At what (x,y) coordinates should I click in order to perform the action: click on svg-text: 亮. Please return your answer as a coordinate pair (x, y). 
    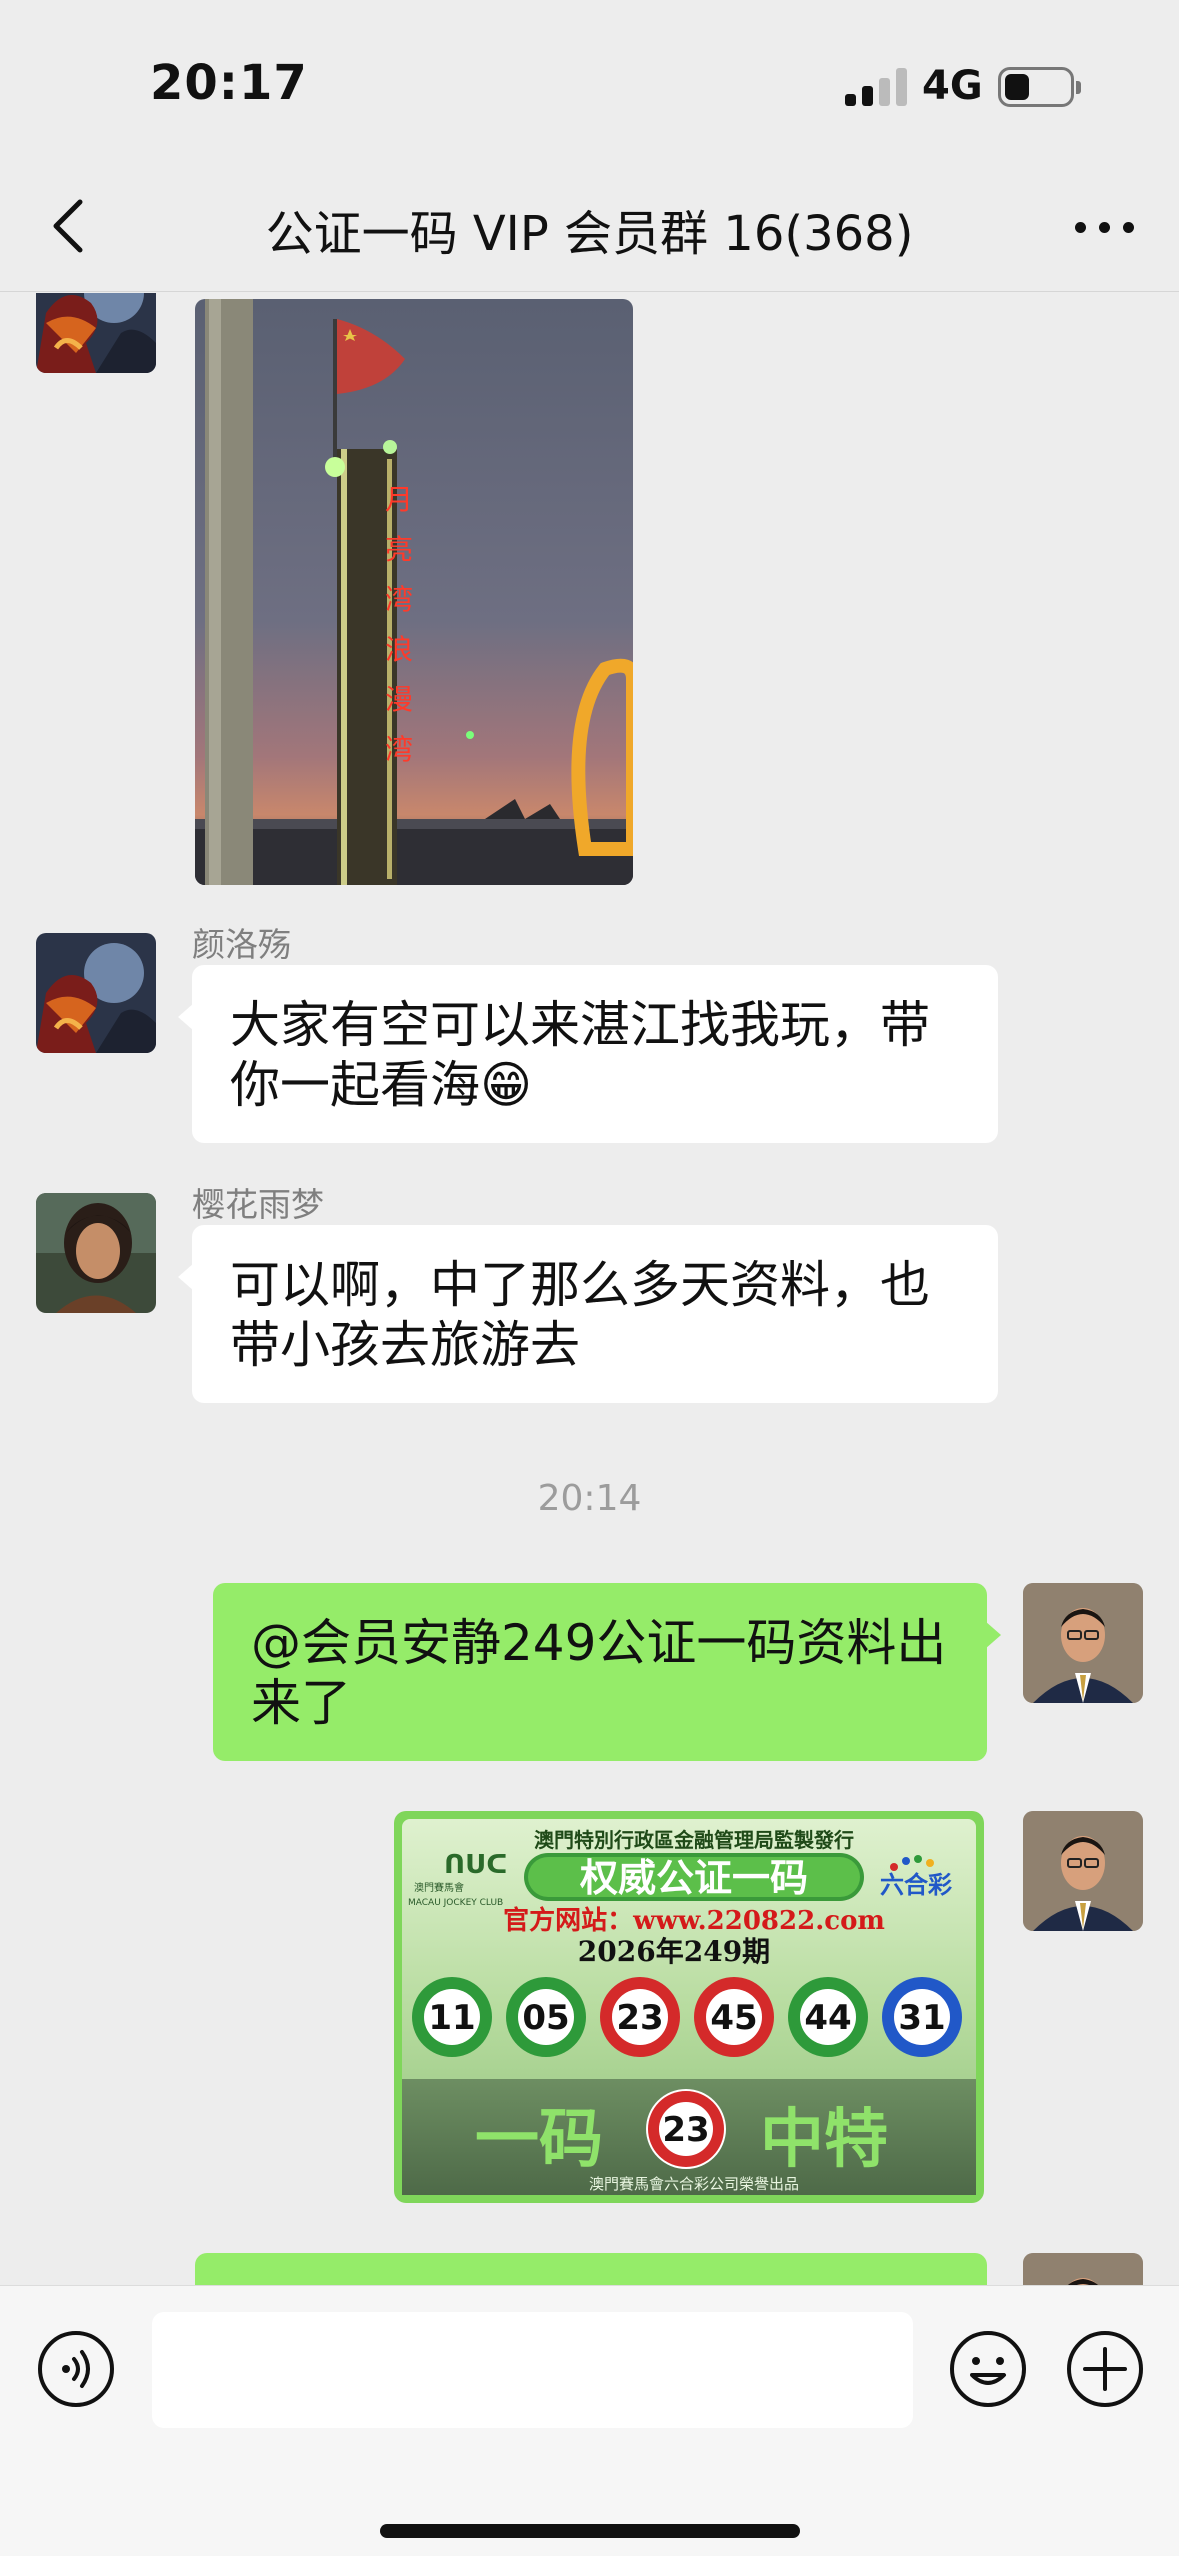
    Looking at the image, I should click on (399, 549).